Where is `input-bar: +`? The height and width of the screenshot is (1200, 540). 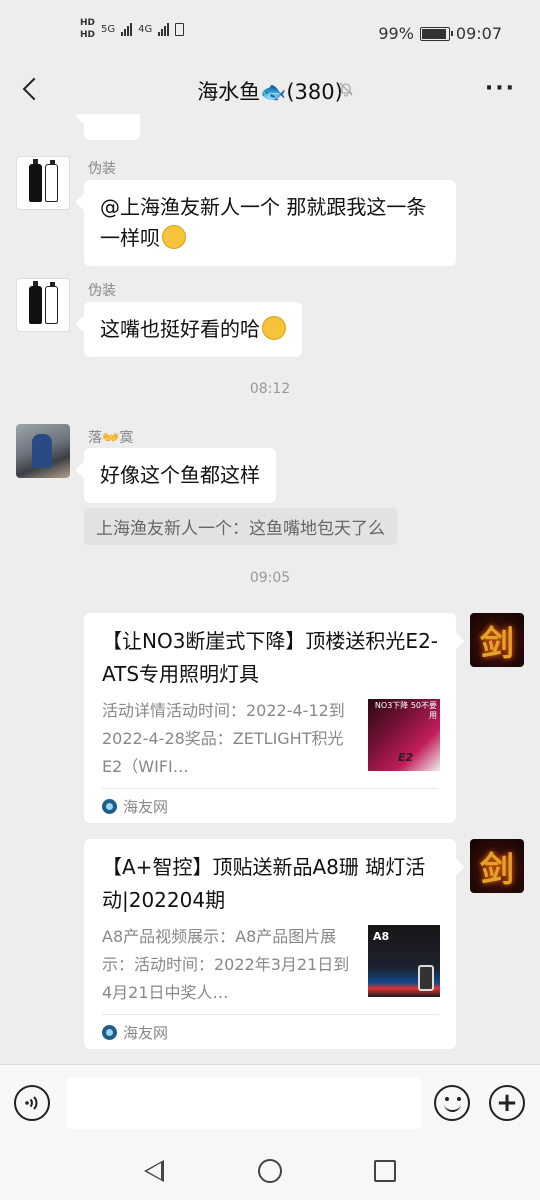
input-bar: + is located at coordinates (270, 1104).